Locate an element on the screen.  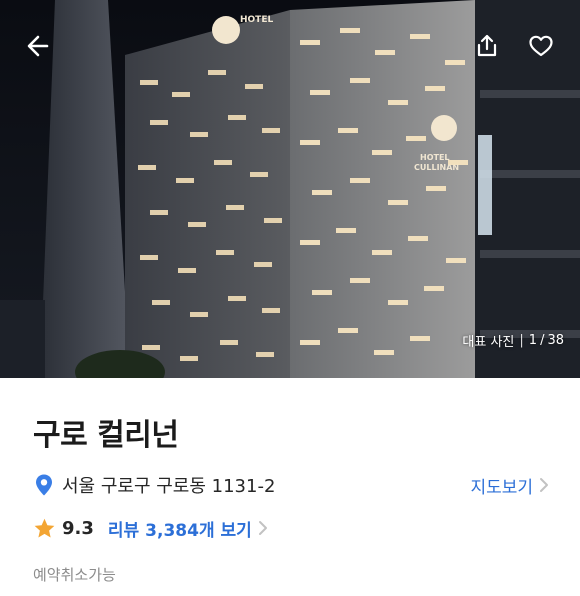
back-button is located at coordinates (38, 46).